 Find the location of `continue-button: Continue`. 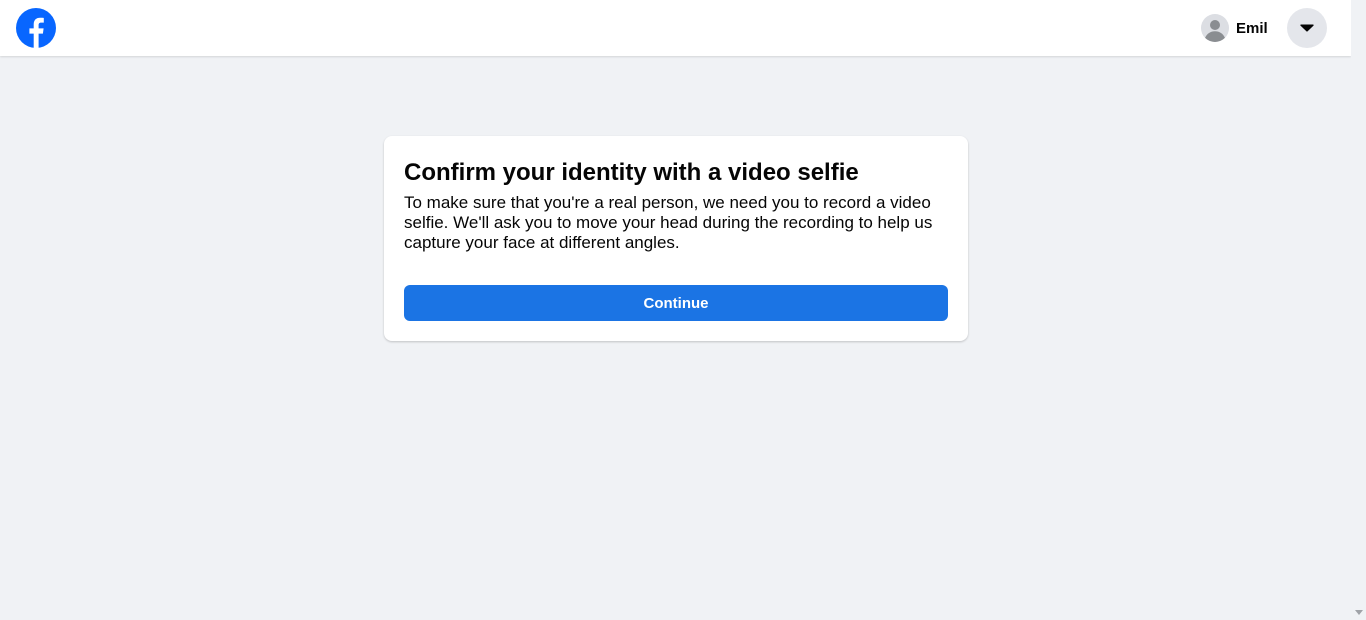

continue-button: Continue is located at coordinates (676, 303).